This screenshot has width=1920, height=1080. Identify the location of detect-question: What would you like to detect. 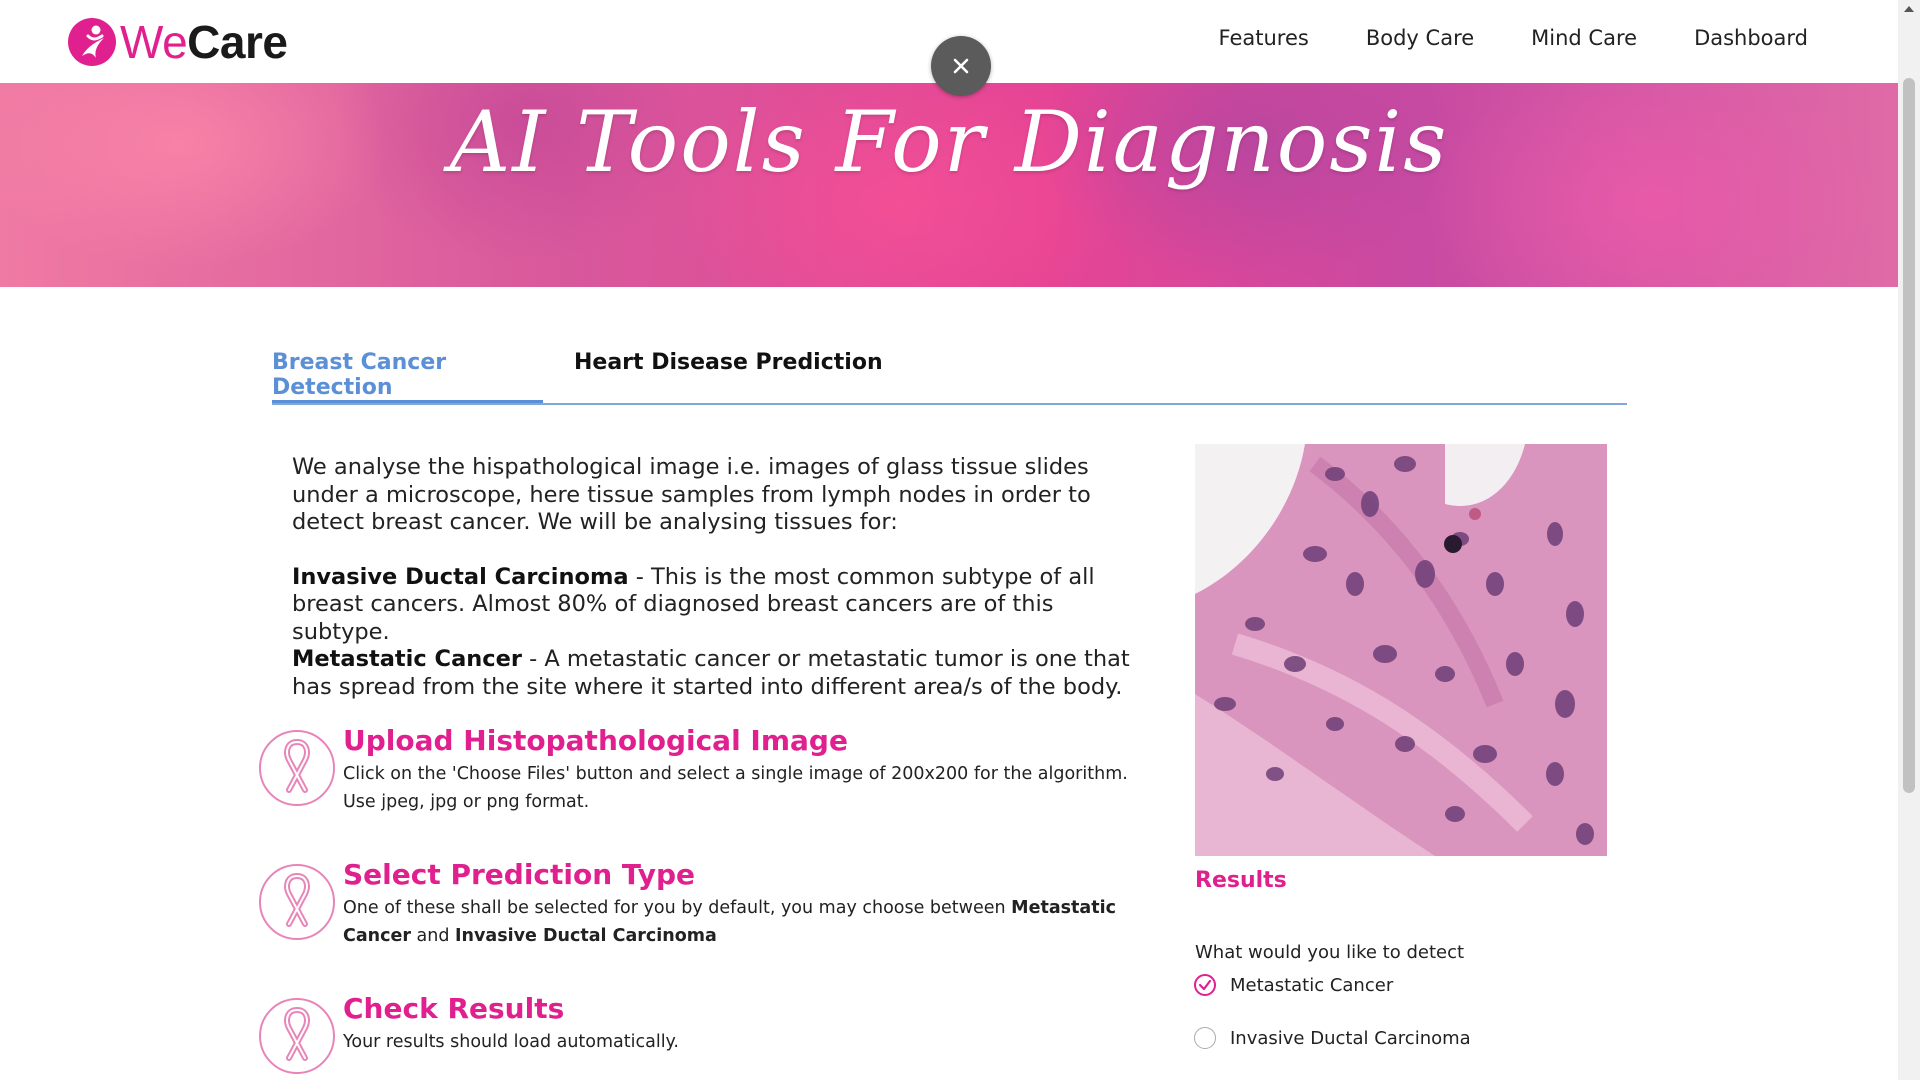
(1330, 952).